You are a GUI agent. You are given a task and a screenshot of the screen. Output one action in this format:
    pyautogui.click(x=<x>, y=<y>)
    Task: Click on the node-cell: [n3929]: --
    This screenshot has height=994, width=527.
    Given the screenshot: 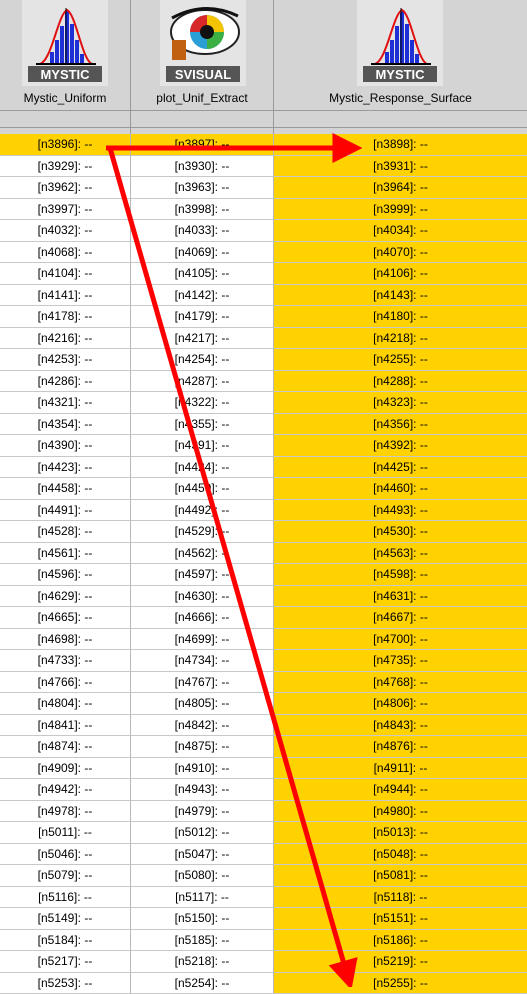 What is the action you would take?
    pyautogui.click(x=65, y=167)
    